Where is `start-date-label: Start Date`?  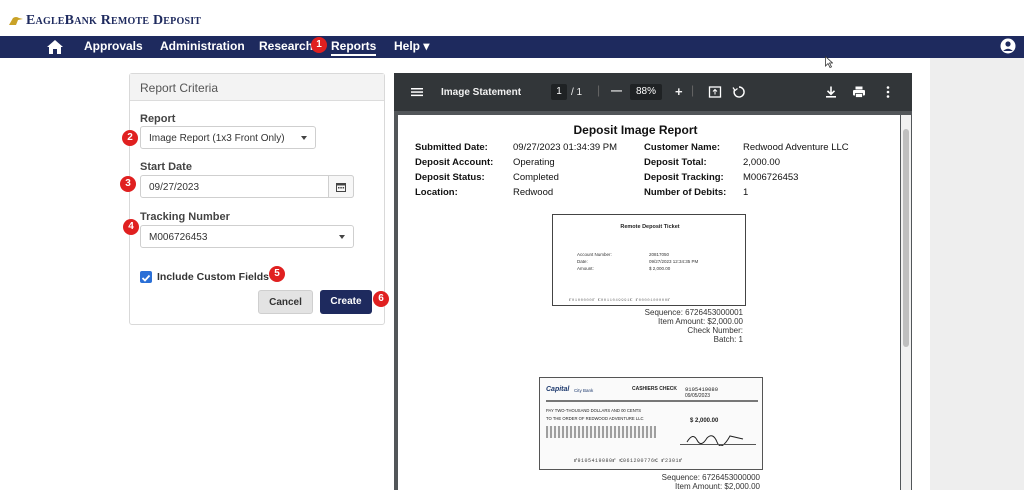 start-date-label: Start Date is located at coordinates (166, 167).